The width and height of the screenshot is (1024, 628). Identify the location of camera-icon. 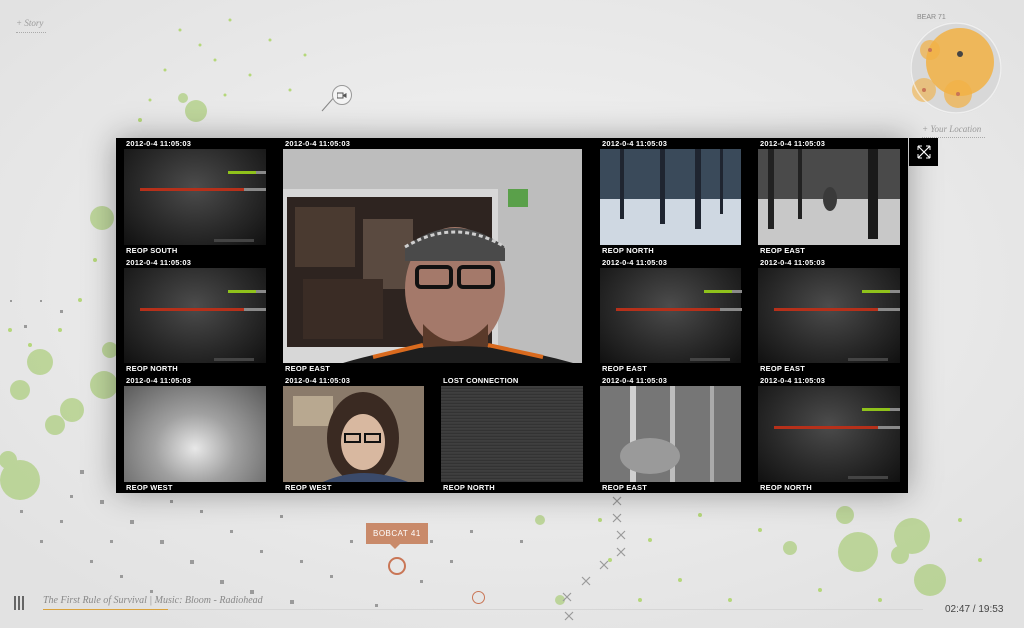
(342, 95).